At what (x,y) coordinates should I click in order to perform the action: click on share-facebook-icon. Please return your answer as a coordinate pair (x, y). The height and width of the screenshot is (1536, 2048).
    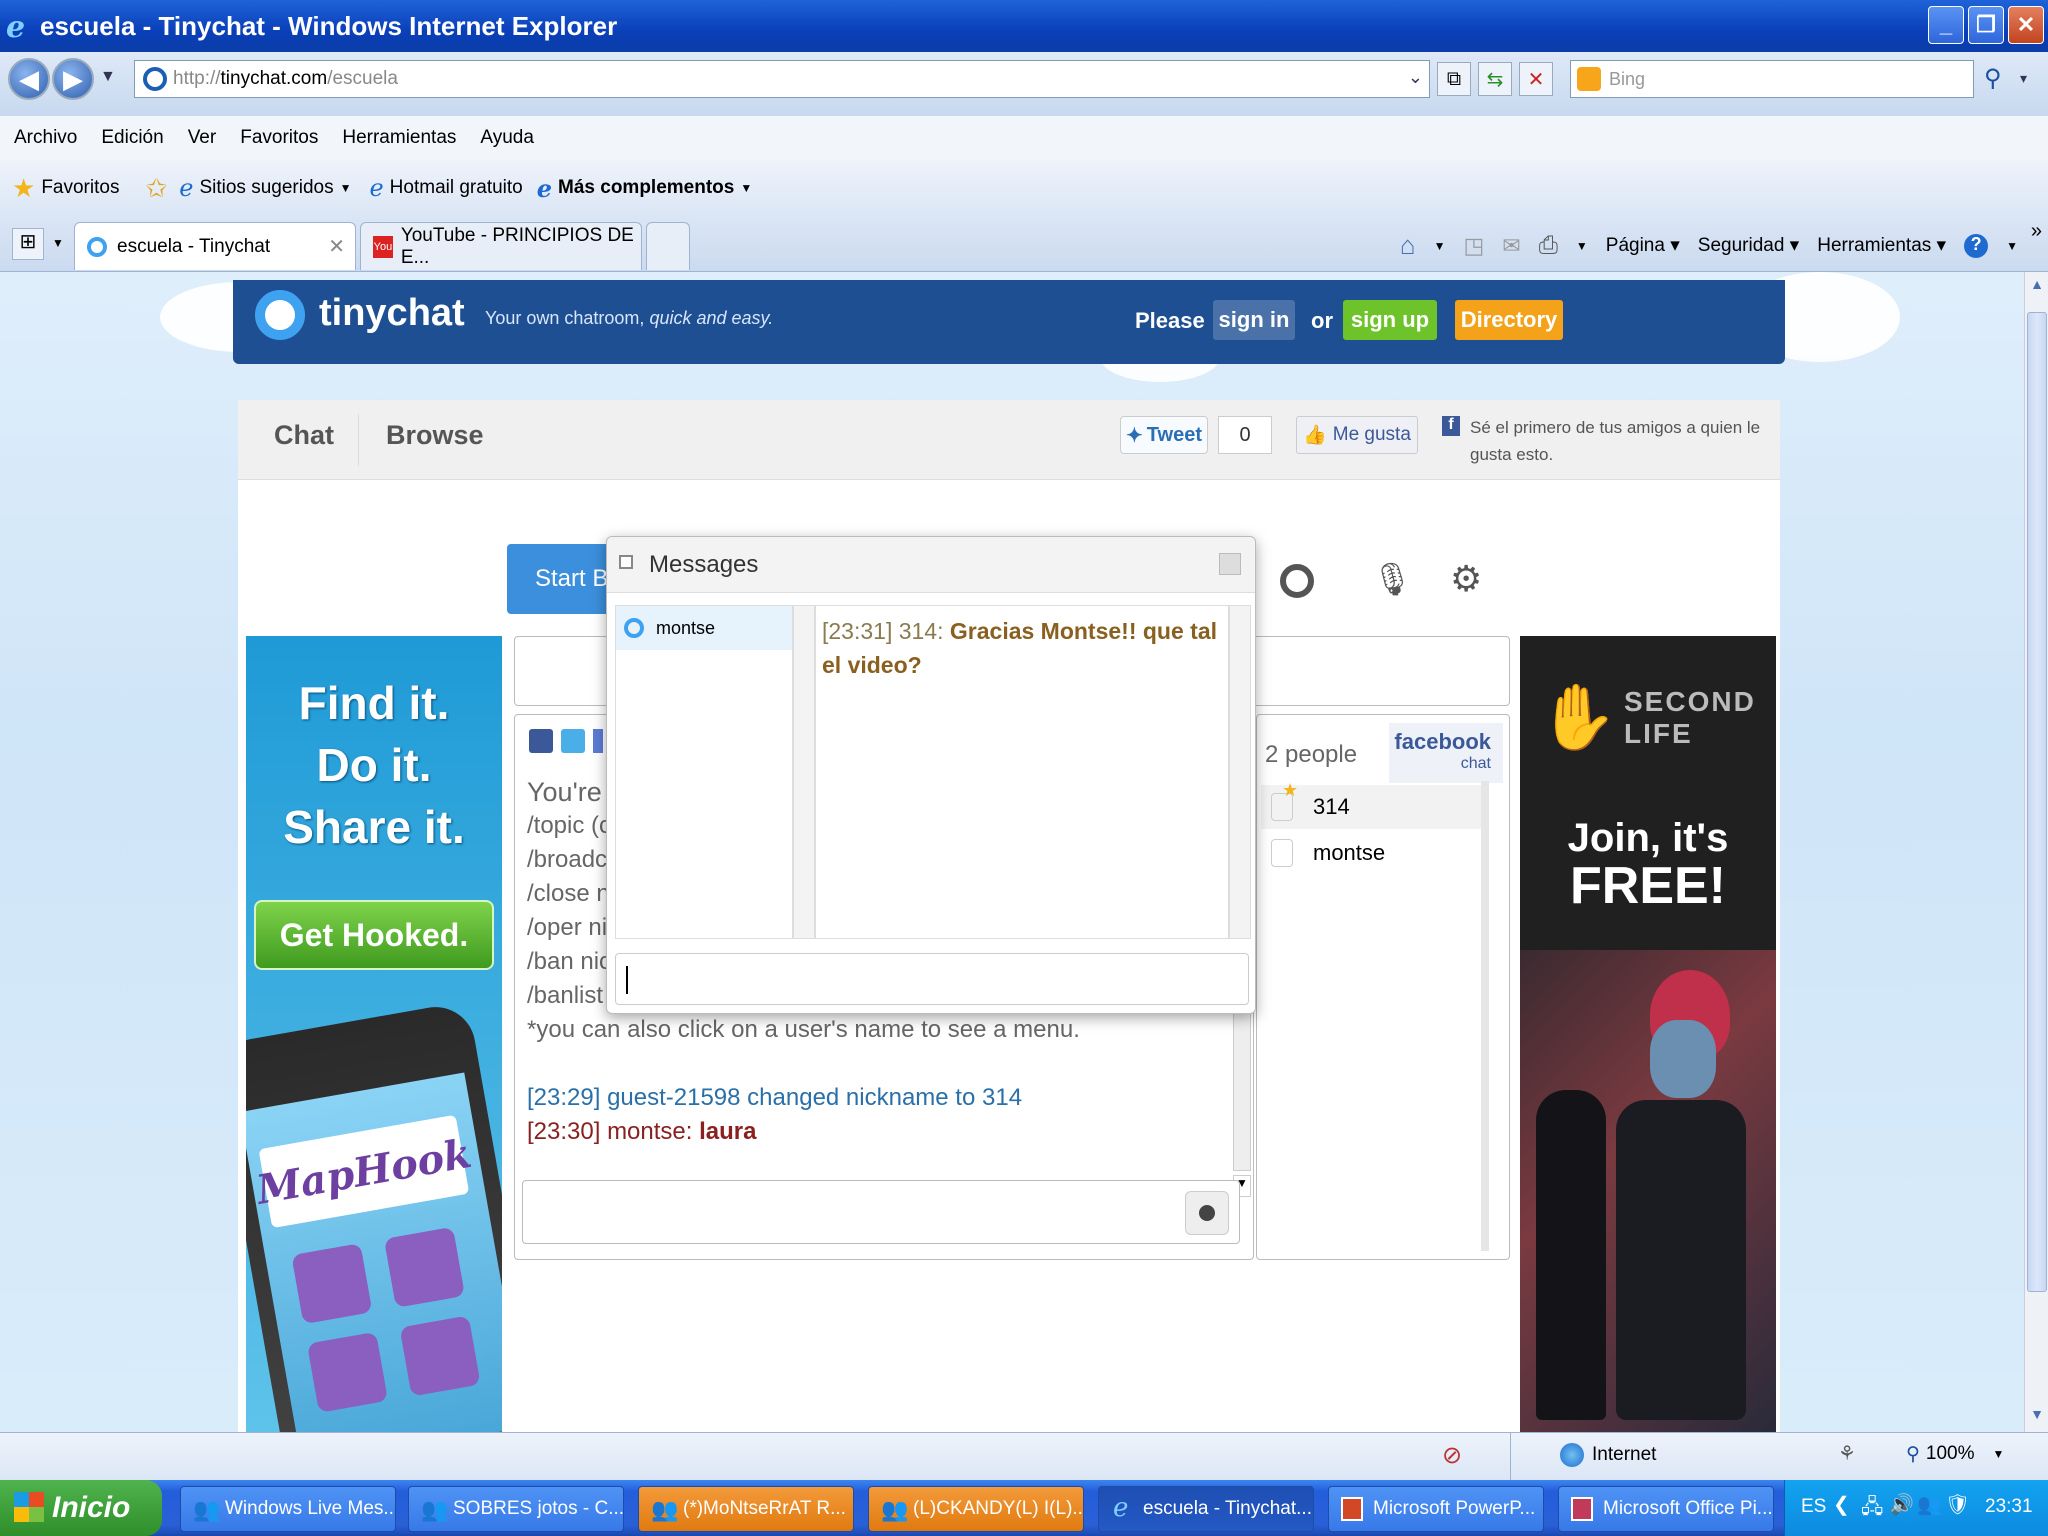
    Looking at the image, I should click on (541, 741).